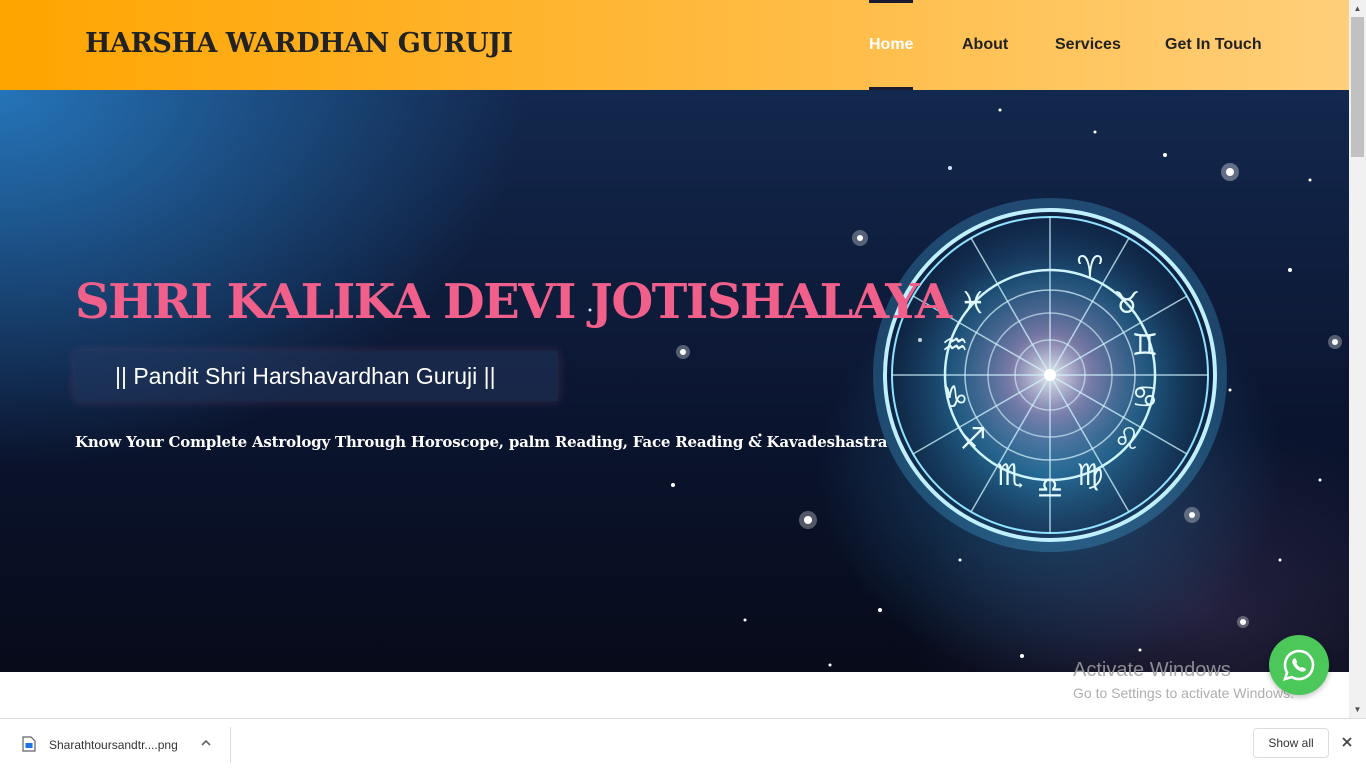 This screenshot has height=769, width=1366. Describe the element at coordinates (1357, 709) in the screenshot. I see `scroll-down-arrow-icon: ▼` at that location.